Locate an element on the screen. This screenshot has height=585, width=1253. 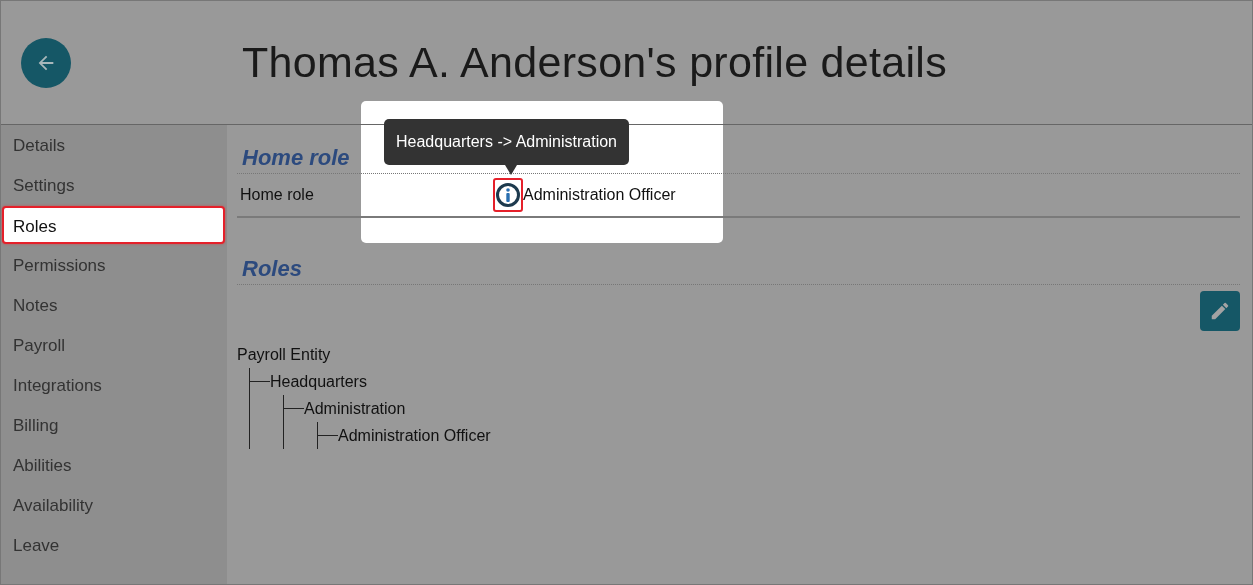
back-button is located at coordinates (46, 62).